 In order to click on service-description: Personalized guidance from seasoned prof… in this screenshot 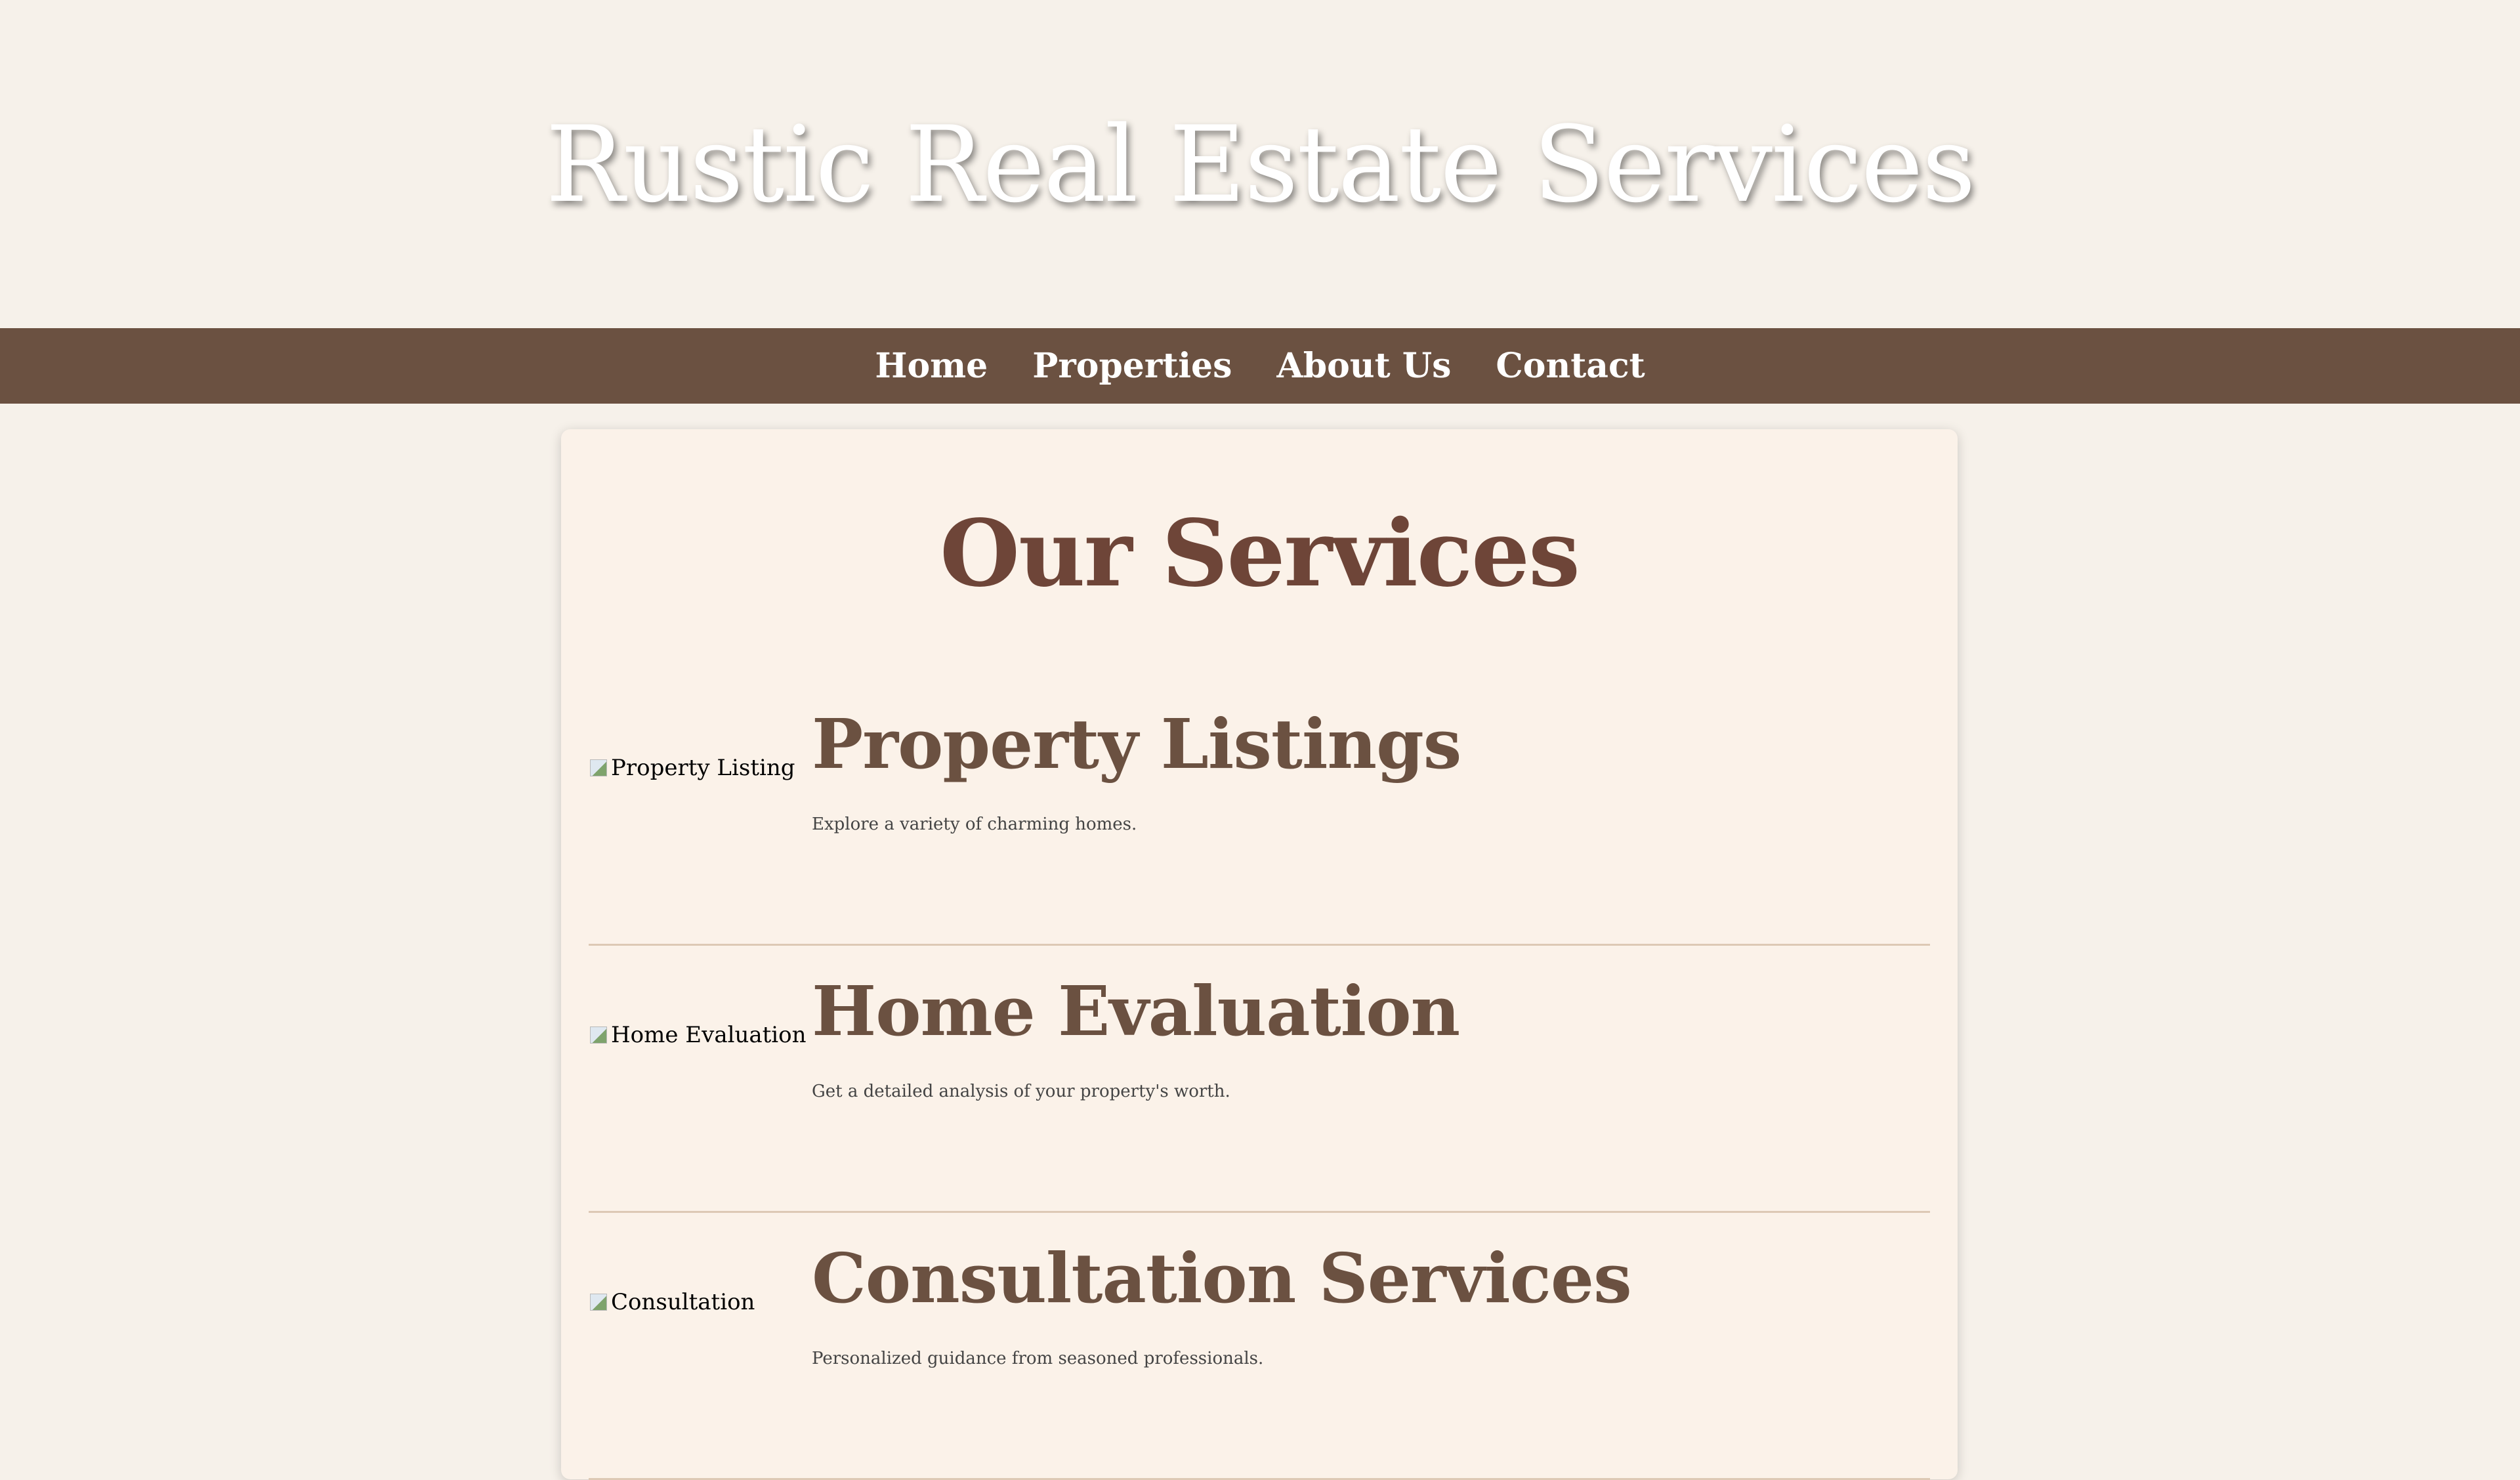, I will do `click(1038, 1358)`.